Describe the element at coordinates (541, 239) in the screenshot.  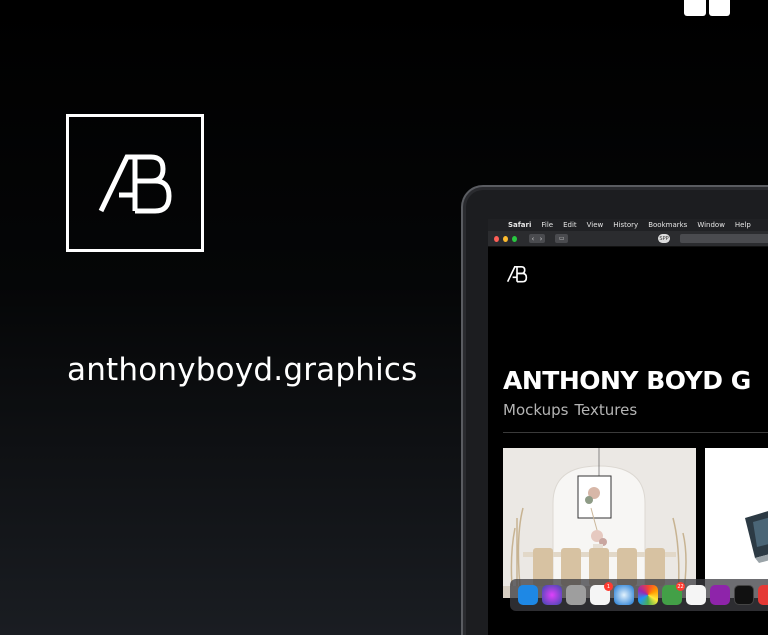
I see `chevron-right-icon: ›` at that location.